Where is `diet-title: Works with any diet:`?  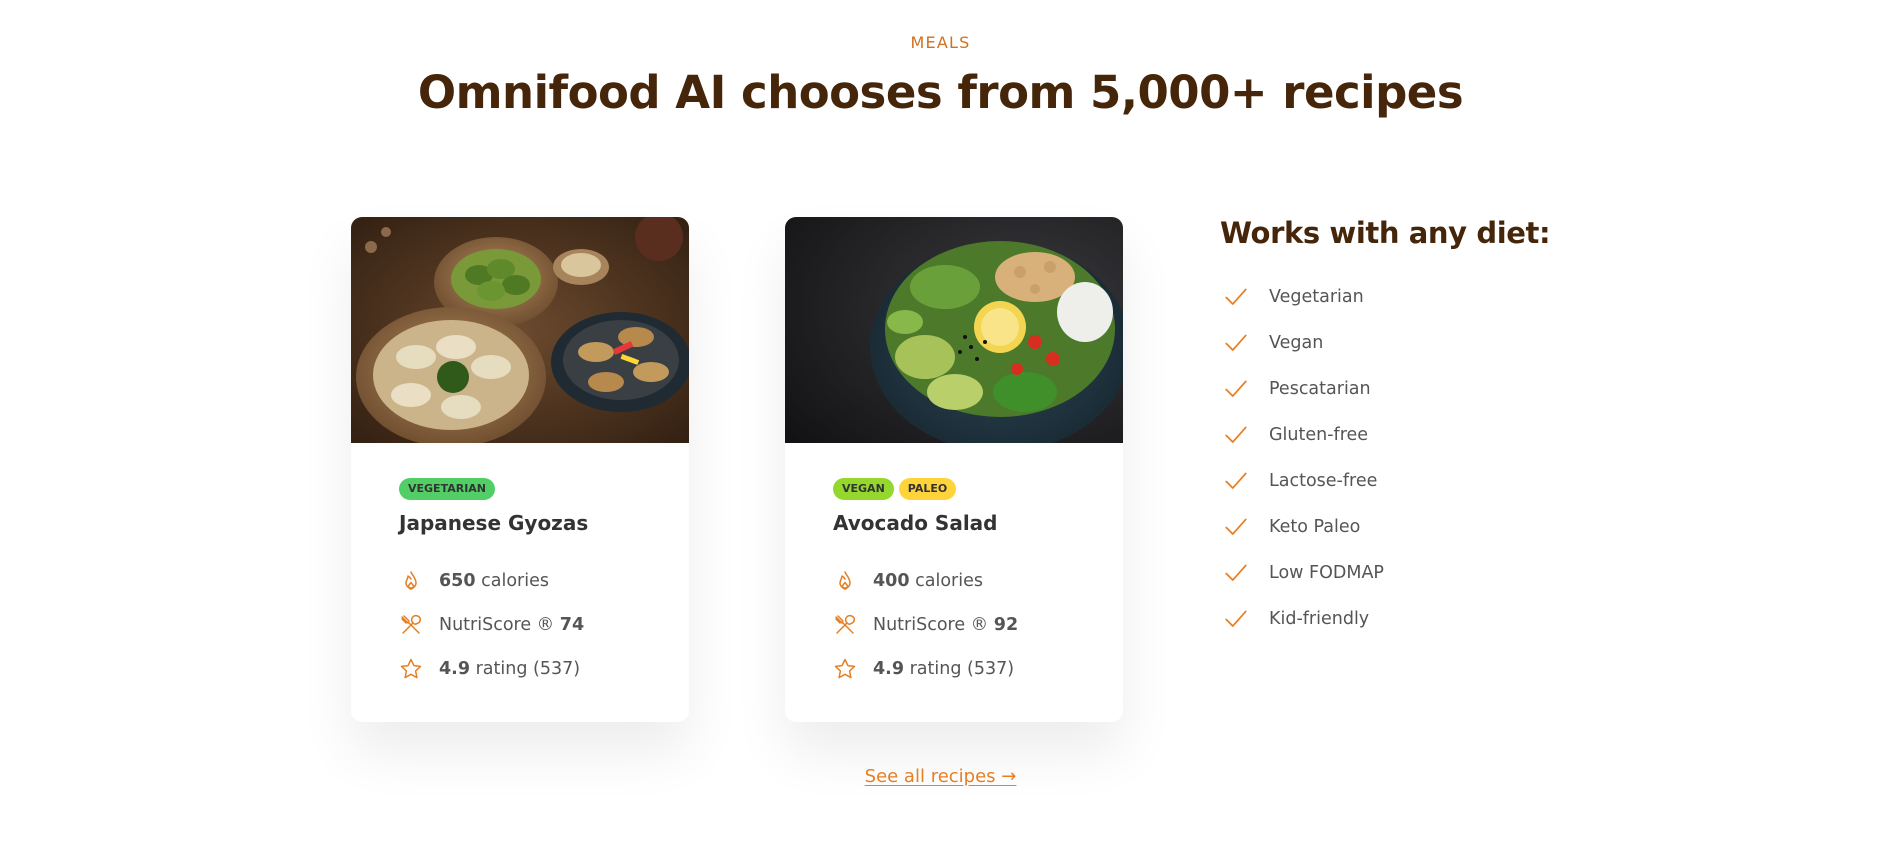 diet-title: Works with any diet: is located at coordinates (1385, 233).